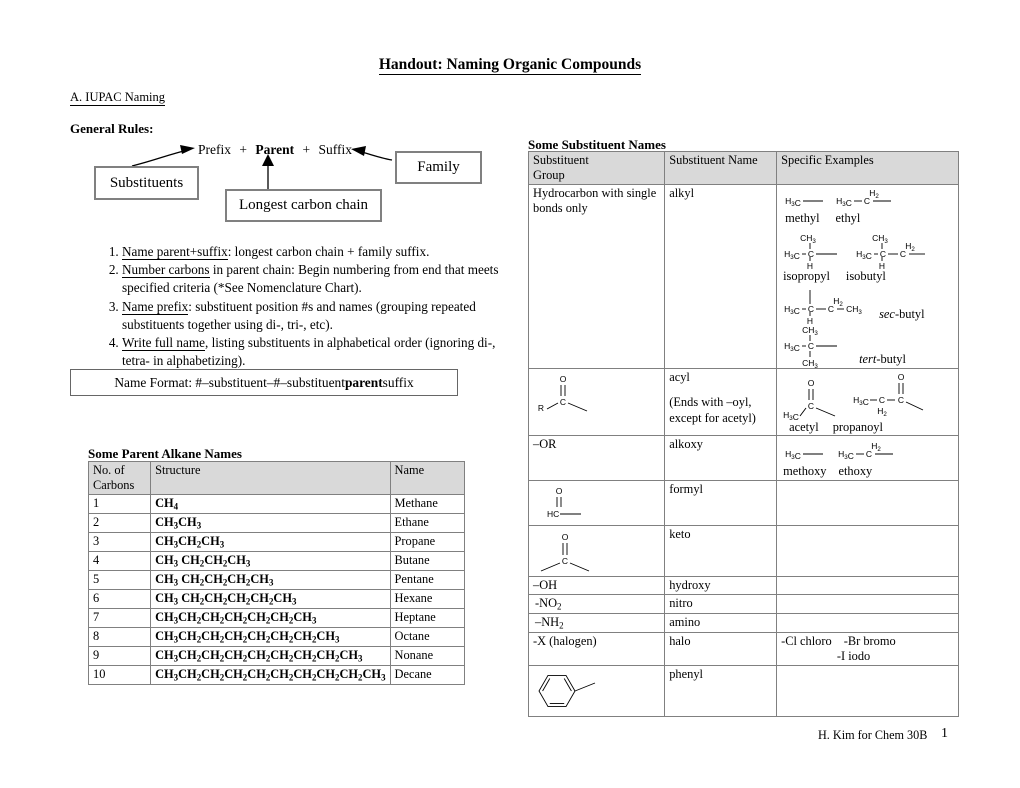 This screenshot has height=788, width=1020. What do you see at coordinates (867, 346) in the screenshot?
I see `chemical-structure-group: CH3 H3C C CH3 tert-butyl` at bounding box center [867, 346].